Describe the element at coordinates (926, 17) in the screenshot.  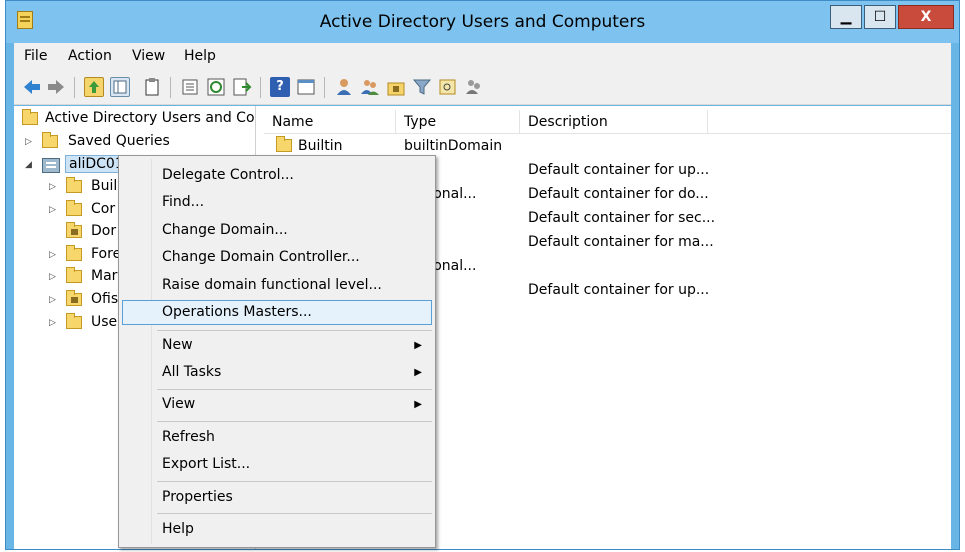
I see `close-button: X` at that location.